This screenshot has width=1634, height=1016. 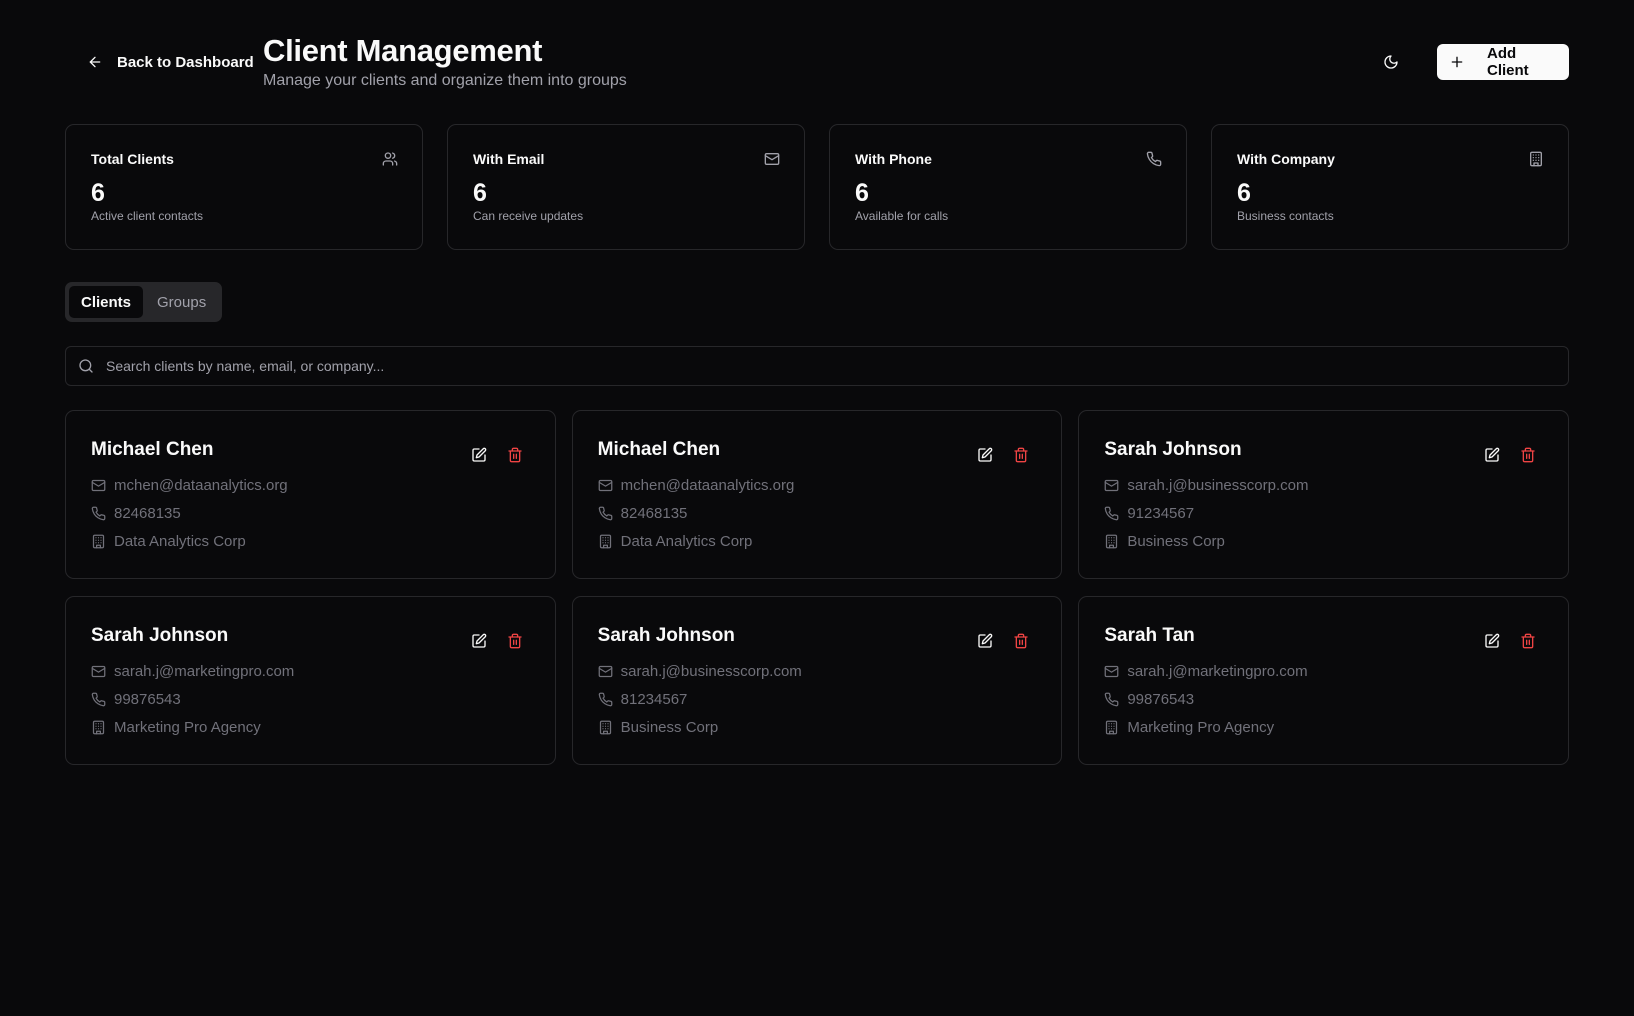 I want to click on add-client-button: Add Client, so click(x=1503, y=62).